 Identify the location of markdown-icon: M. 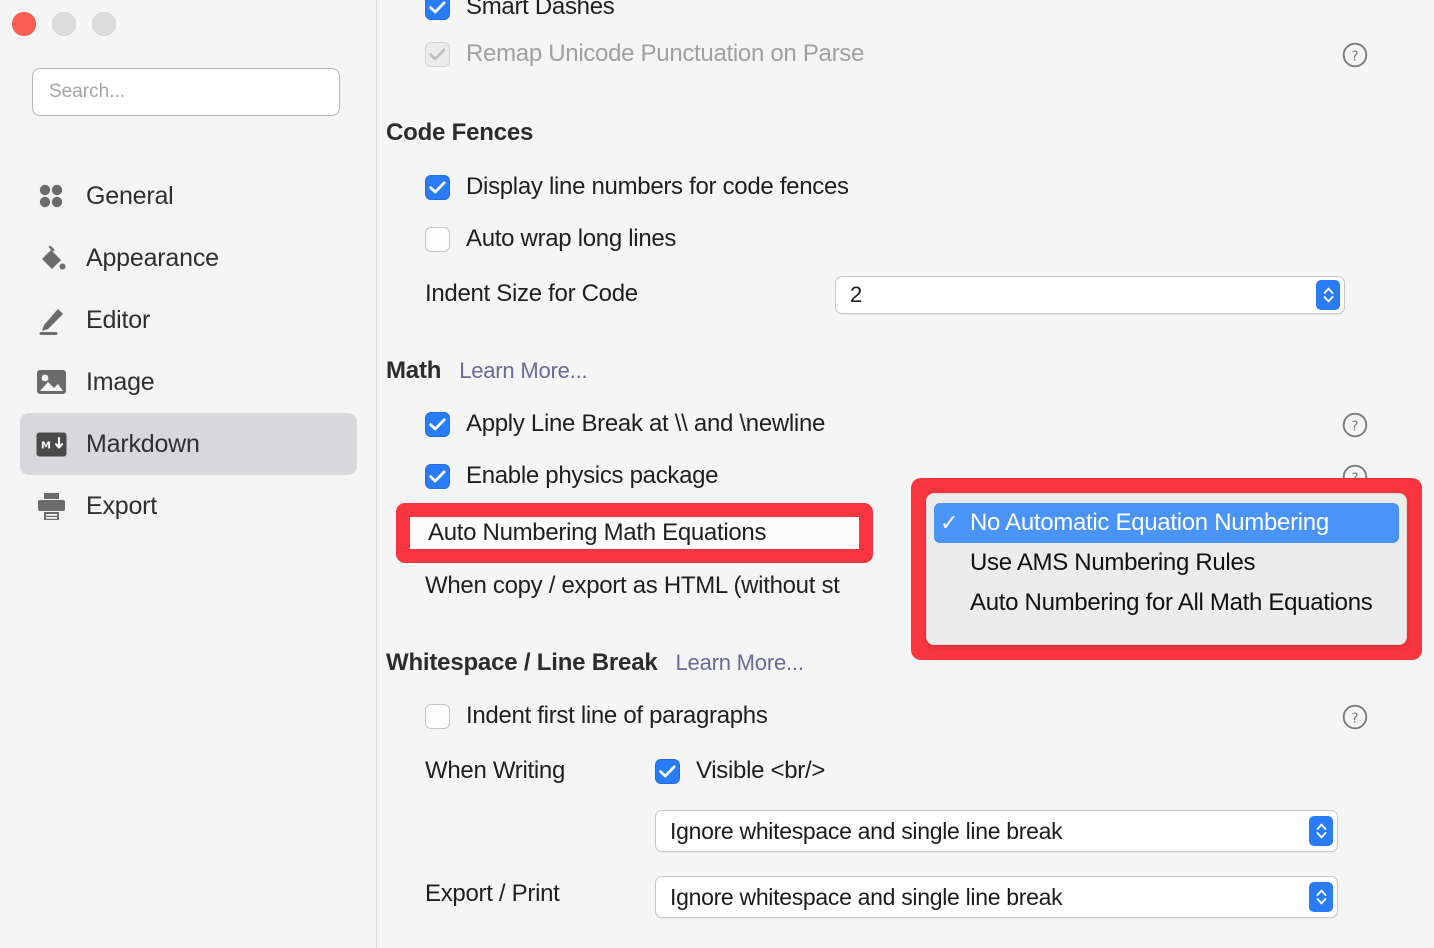
(51, 444).